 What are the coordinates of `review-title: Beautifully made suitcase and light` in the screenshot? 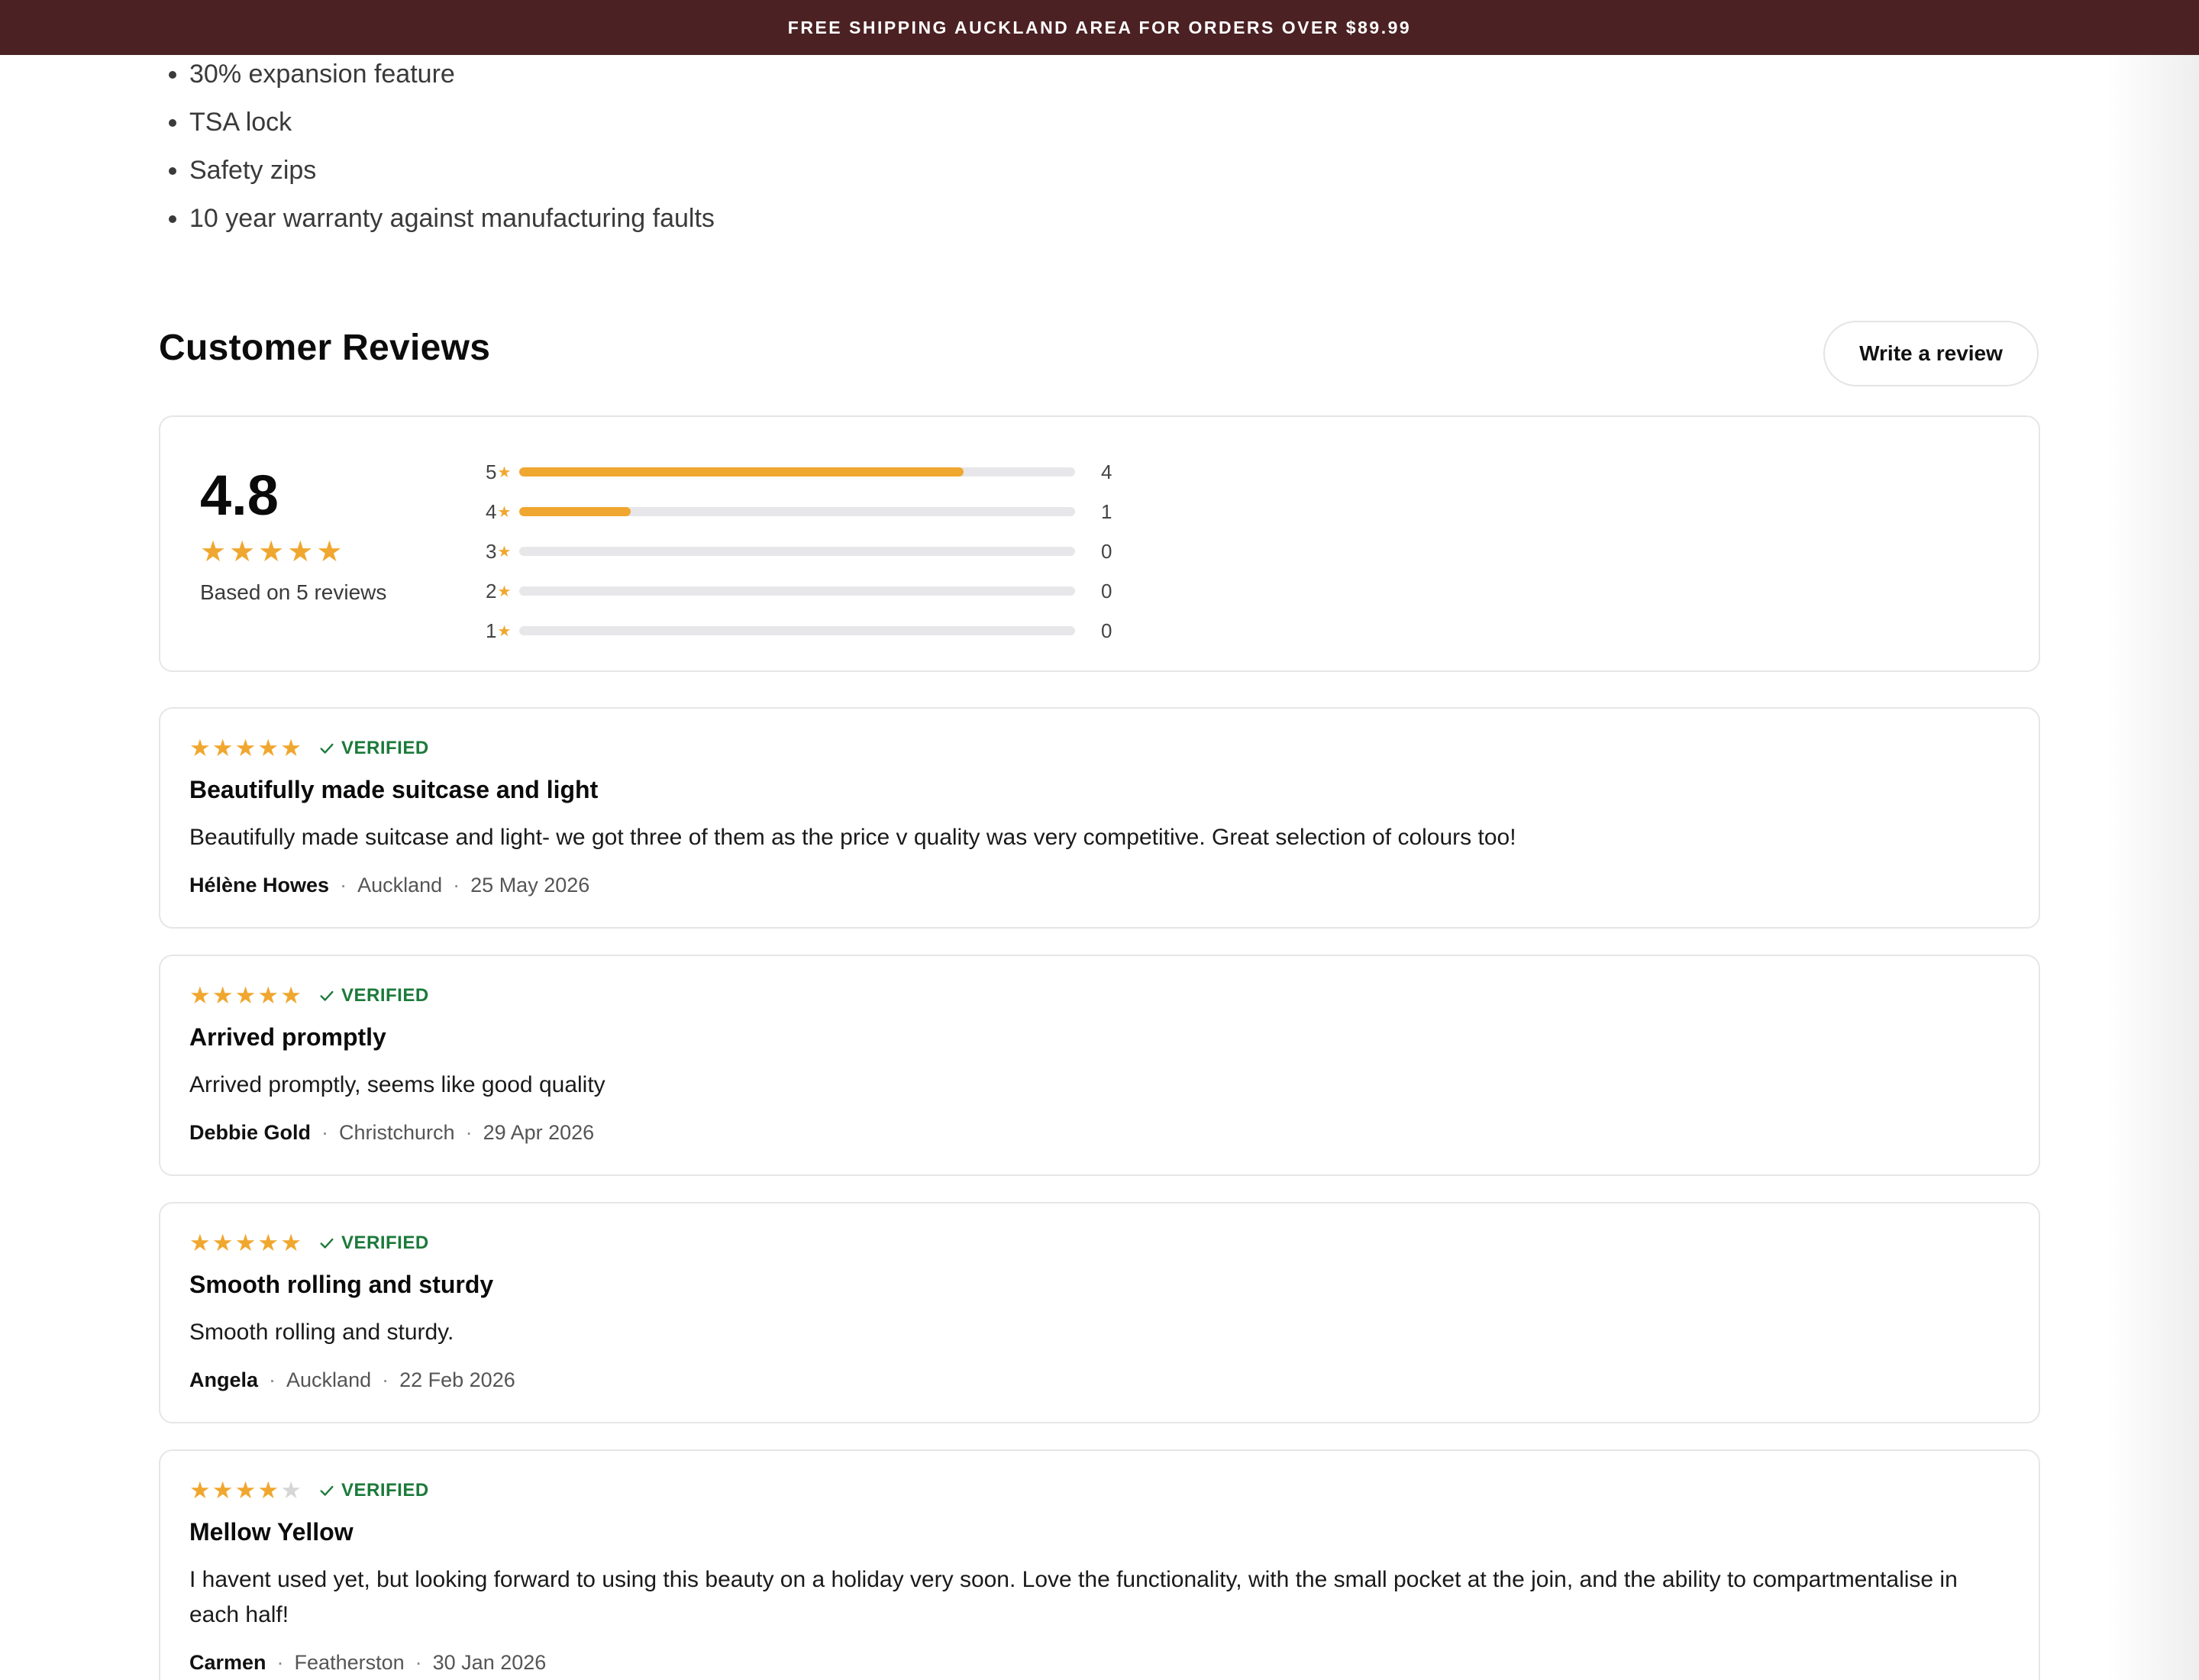 It's located at (394, 790).